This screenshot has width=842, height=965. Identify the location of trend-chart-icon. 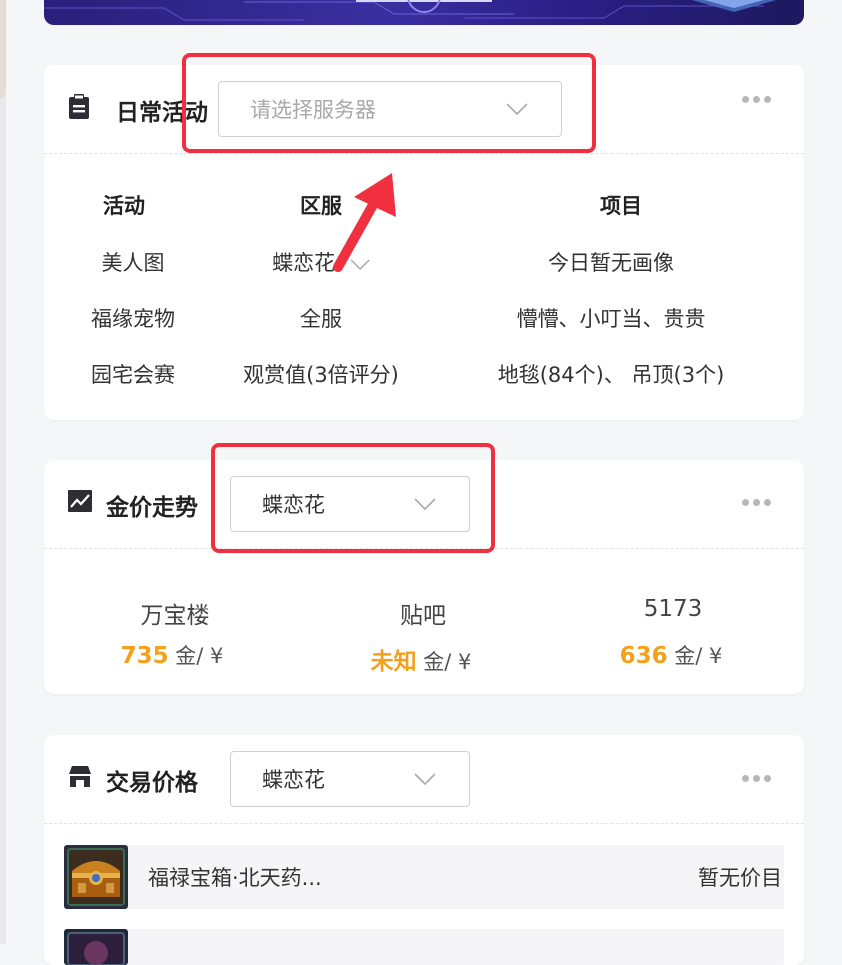
(80, 501).